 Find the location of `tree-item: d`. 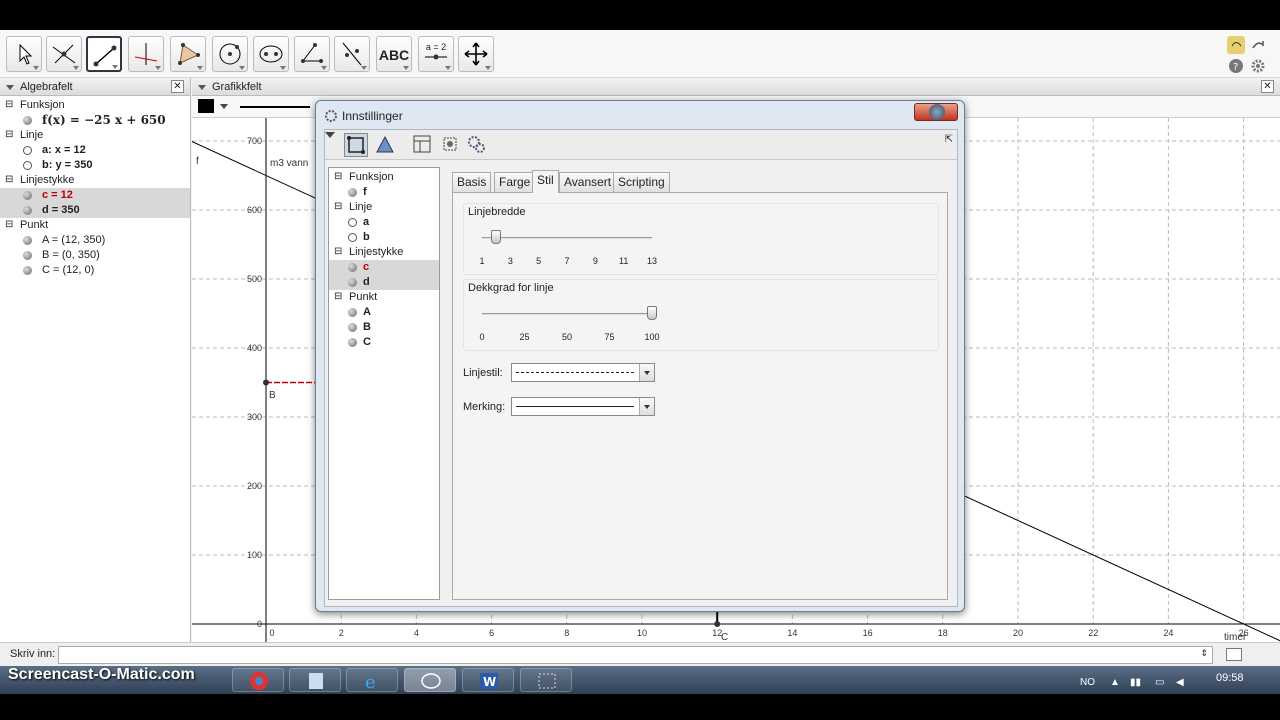

tree-item: d is located at coordinates (384, 282).